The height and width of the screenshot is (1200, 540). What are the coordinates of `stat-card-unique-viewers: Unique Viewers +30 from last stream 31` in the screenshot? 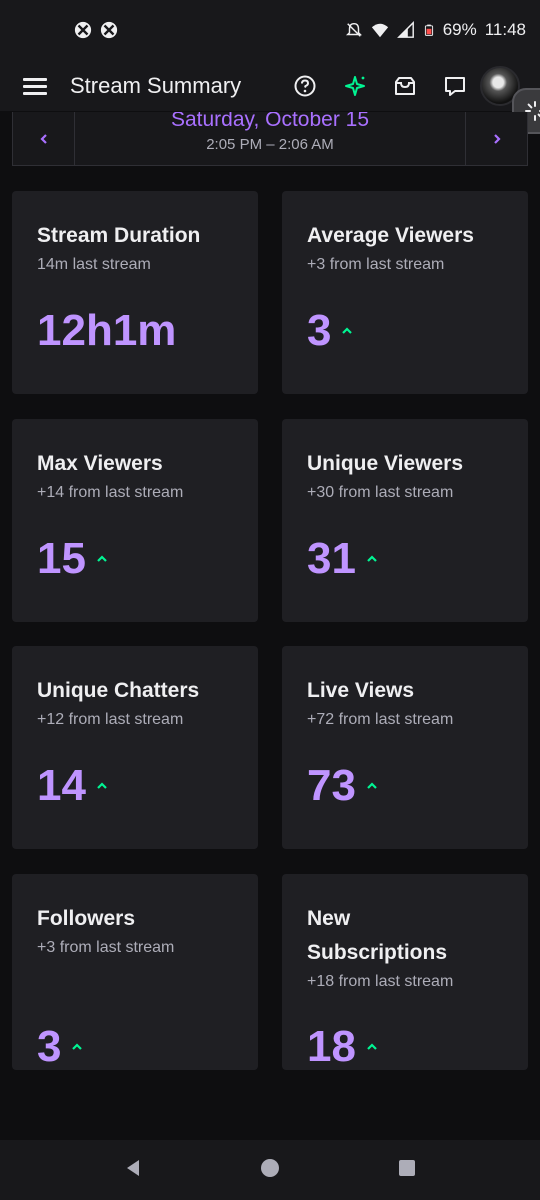 It's located at (405, 520).